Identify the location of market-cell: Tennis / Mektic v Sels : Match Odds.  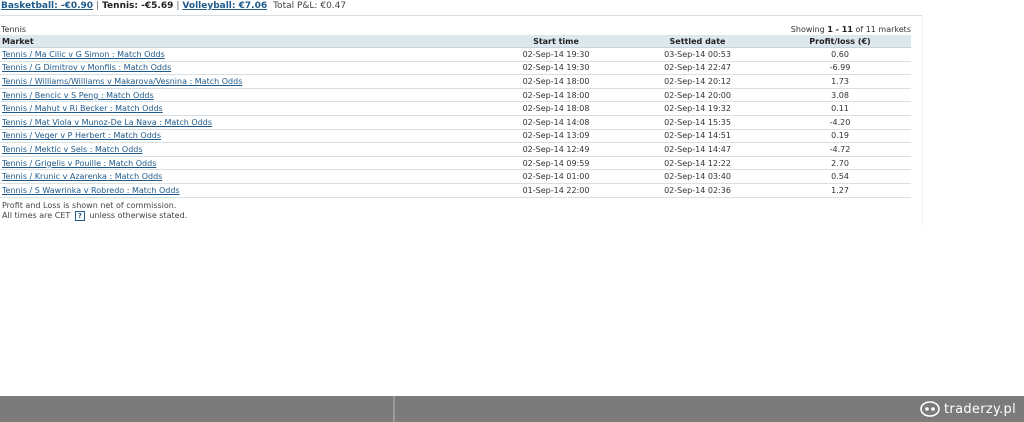
(243, 149).